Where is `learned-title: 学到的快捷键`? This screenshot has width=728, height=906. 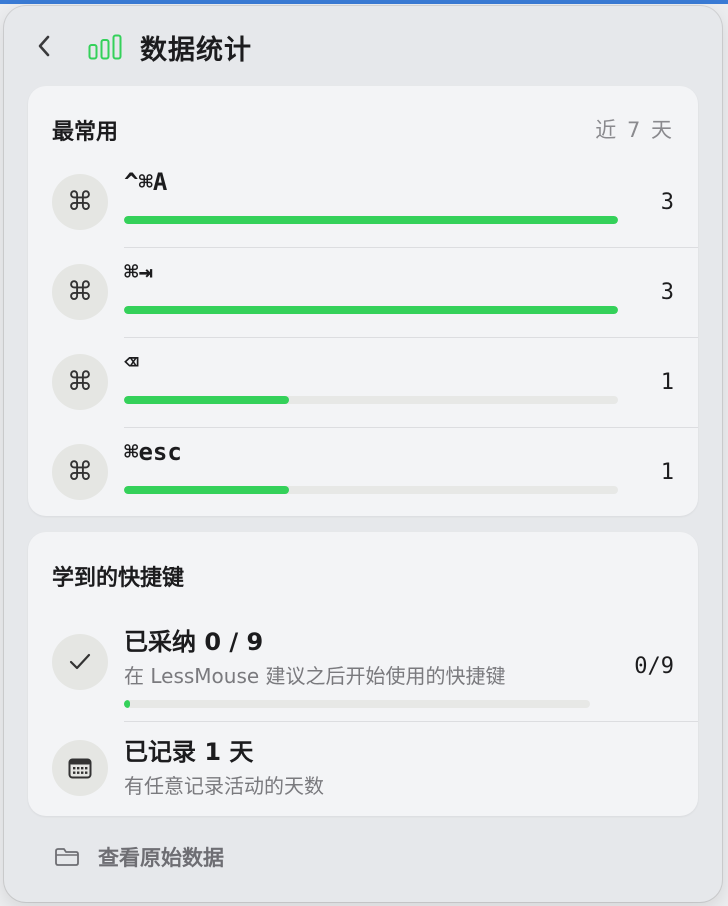 learned-title: 学到的快捷键 is located at coordinates (118, 578).